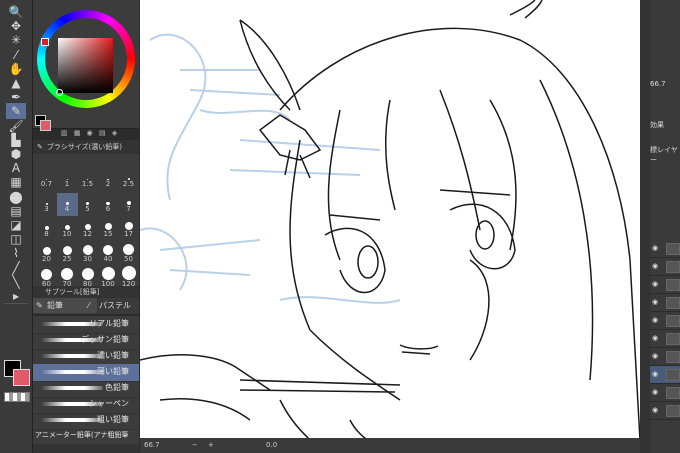 The image size is (680, 453). What do you see at coordinates (390, 445) in the screenshot?
I see `canvas-status-bar: 66.7 − + 0.0` at bounding box center [390, 445].